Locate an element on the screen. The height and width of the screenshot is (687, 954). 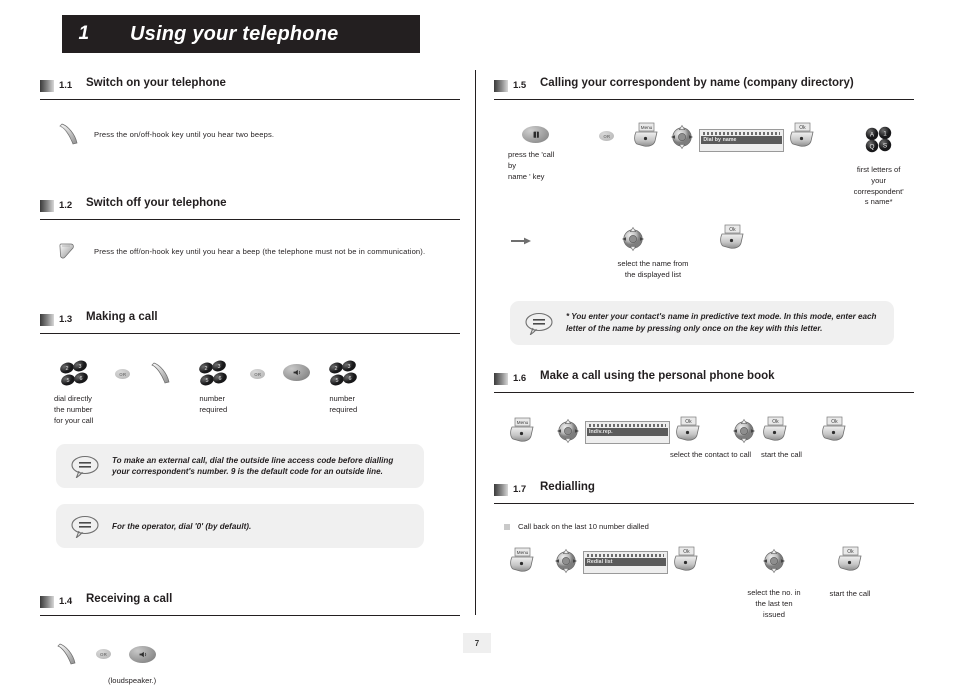
call-by-name-icon is located at coordinates (536, 134).